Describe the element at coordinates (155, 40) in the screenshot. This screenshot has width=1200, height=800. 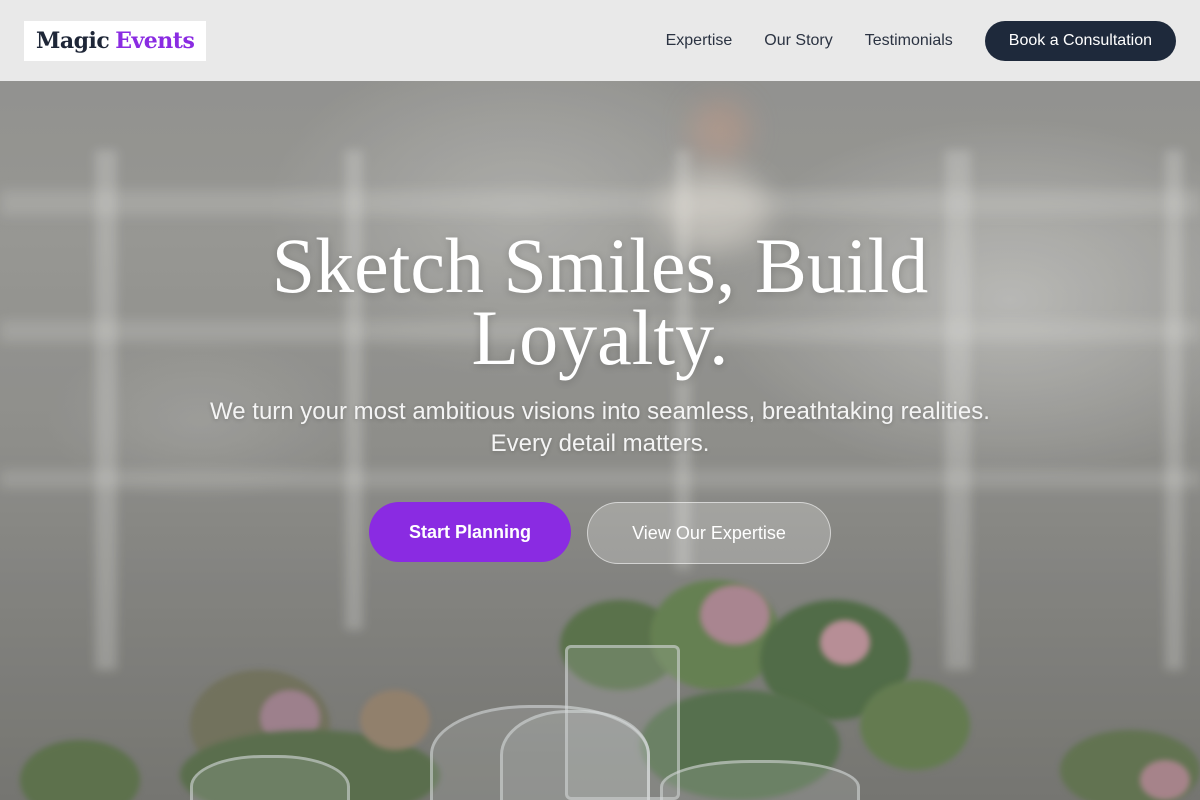
I see `brand-name-part2: Events` at that location.